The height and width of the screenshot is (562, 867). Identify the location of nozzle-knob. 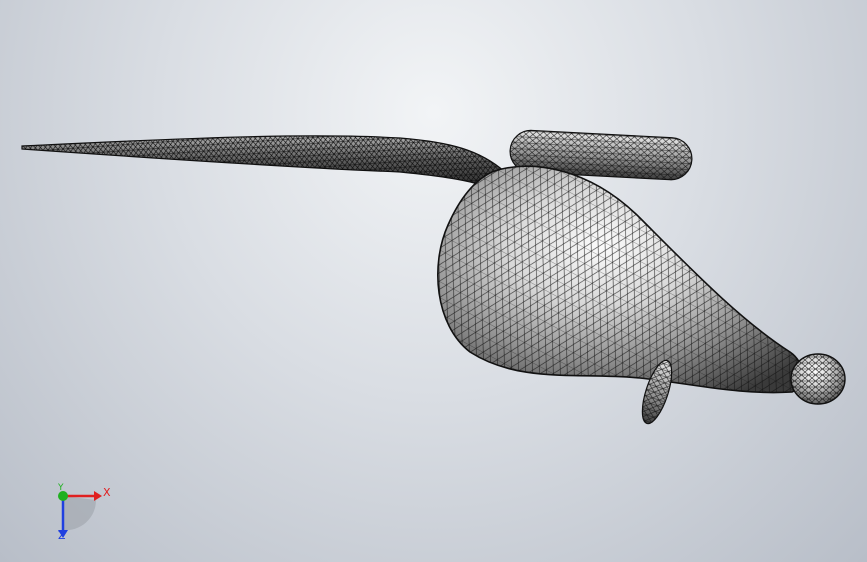
(818, 379).